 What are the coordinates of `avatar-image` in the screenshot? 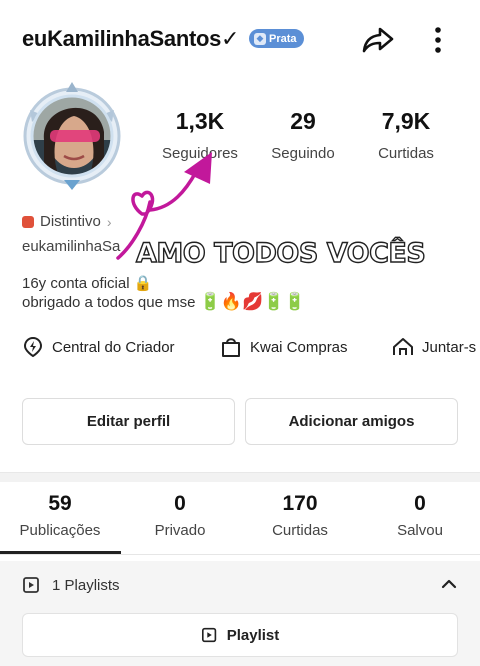 It's located at (72, 136).